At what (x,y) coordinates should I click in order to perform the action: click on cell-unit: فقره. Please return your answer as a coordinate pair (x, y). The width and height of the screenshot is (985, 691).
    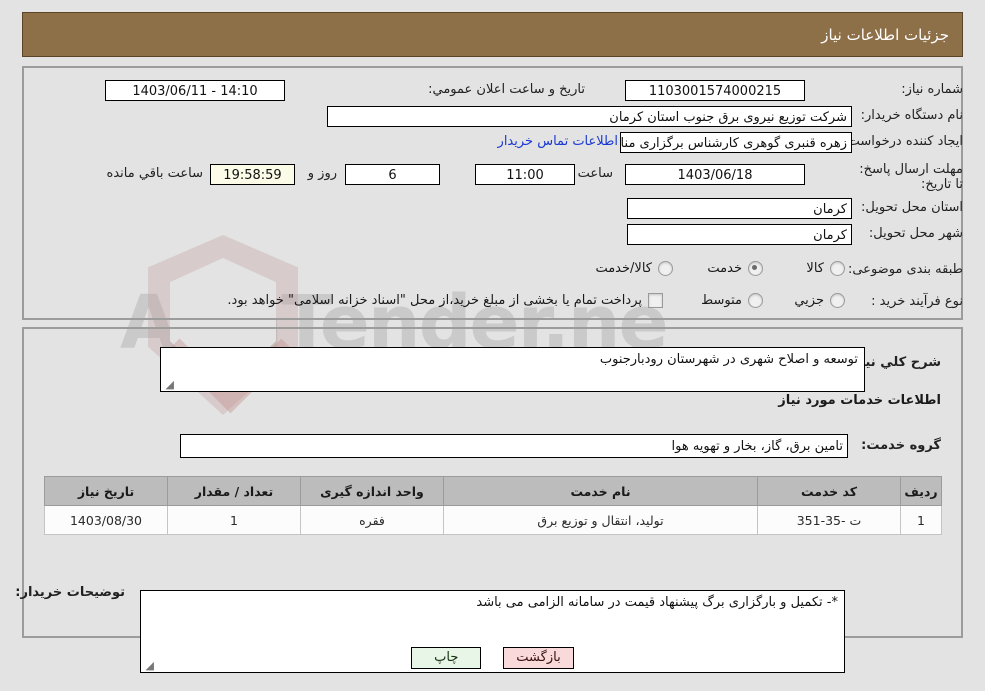
    Looking at the image, I should click on (372, 520).